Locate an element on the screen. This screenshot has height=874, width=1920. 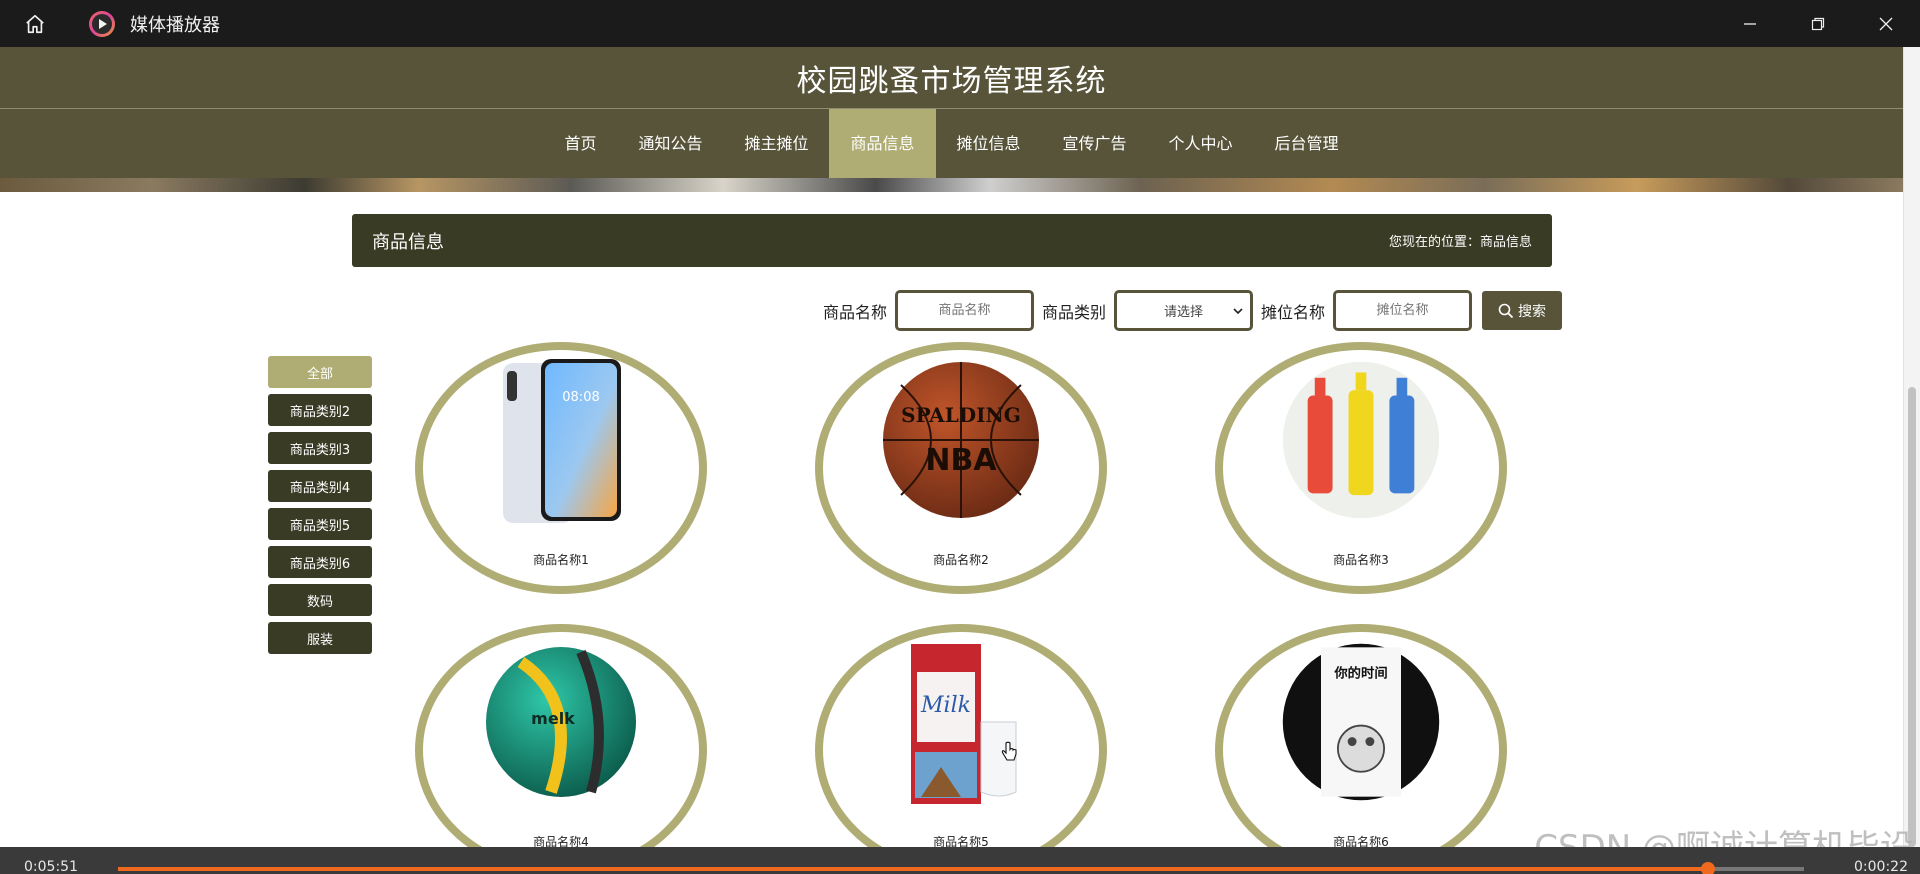
svg-text: SPALDING is located at coordinates (961, 415).